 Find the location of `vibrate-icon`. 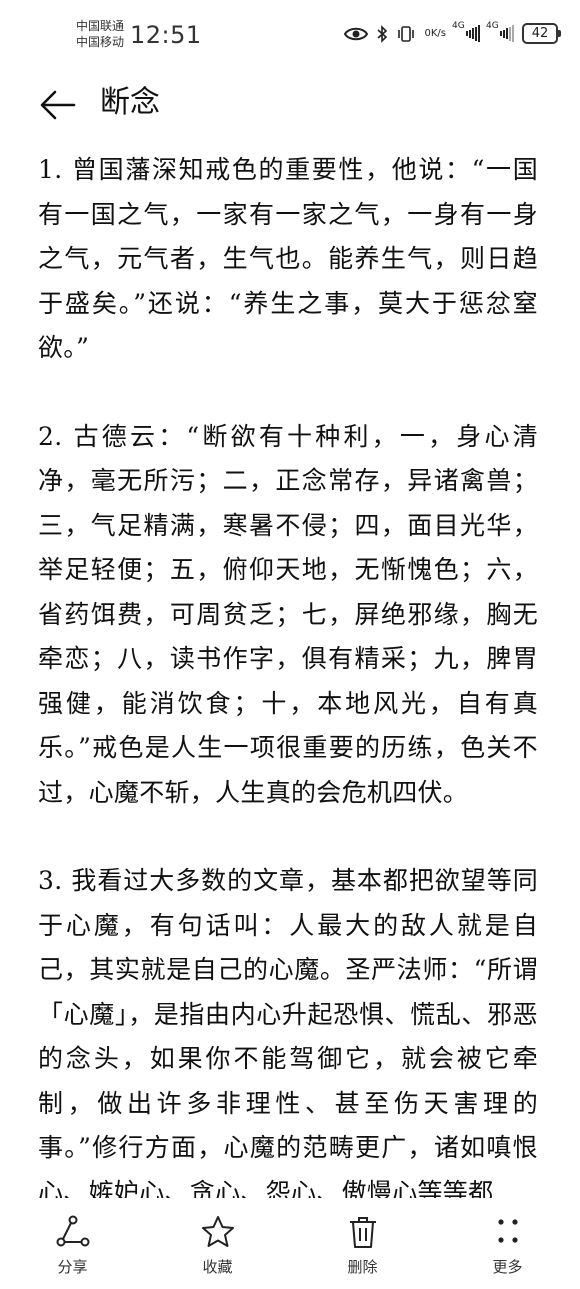

vibrate-icon is located at coordinates (406, 34).